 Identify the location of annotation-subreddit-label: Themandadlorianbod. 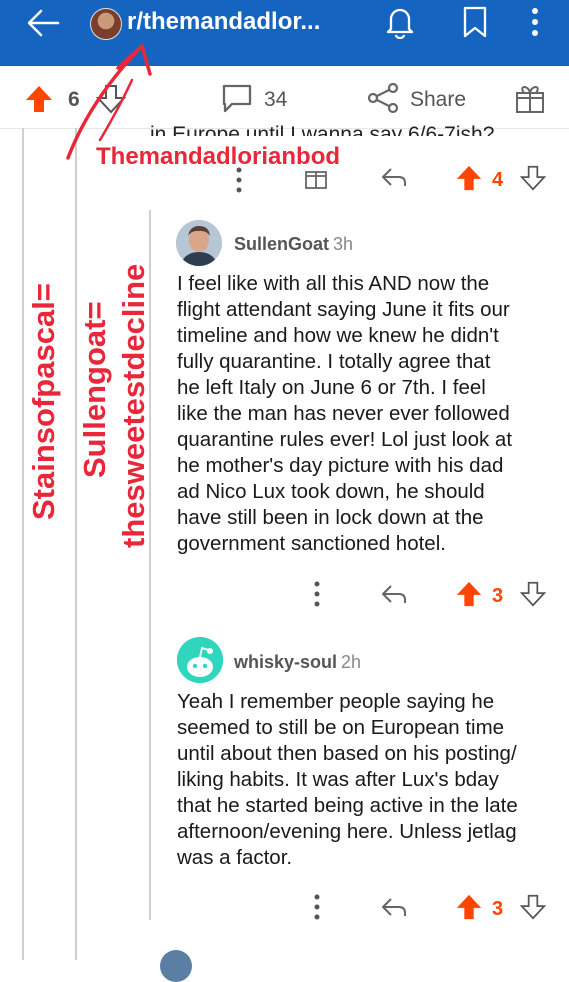
(218, 156).